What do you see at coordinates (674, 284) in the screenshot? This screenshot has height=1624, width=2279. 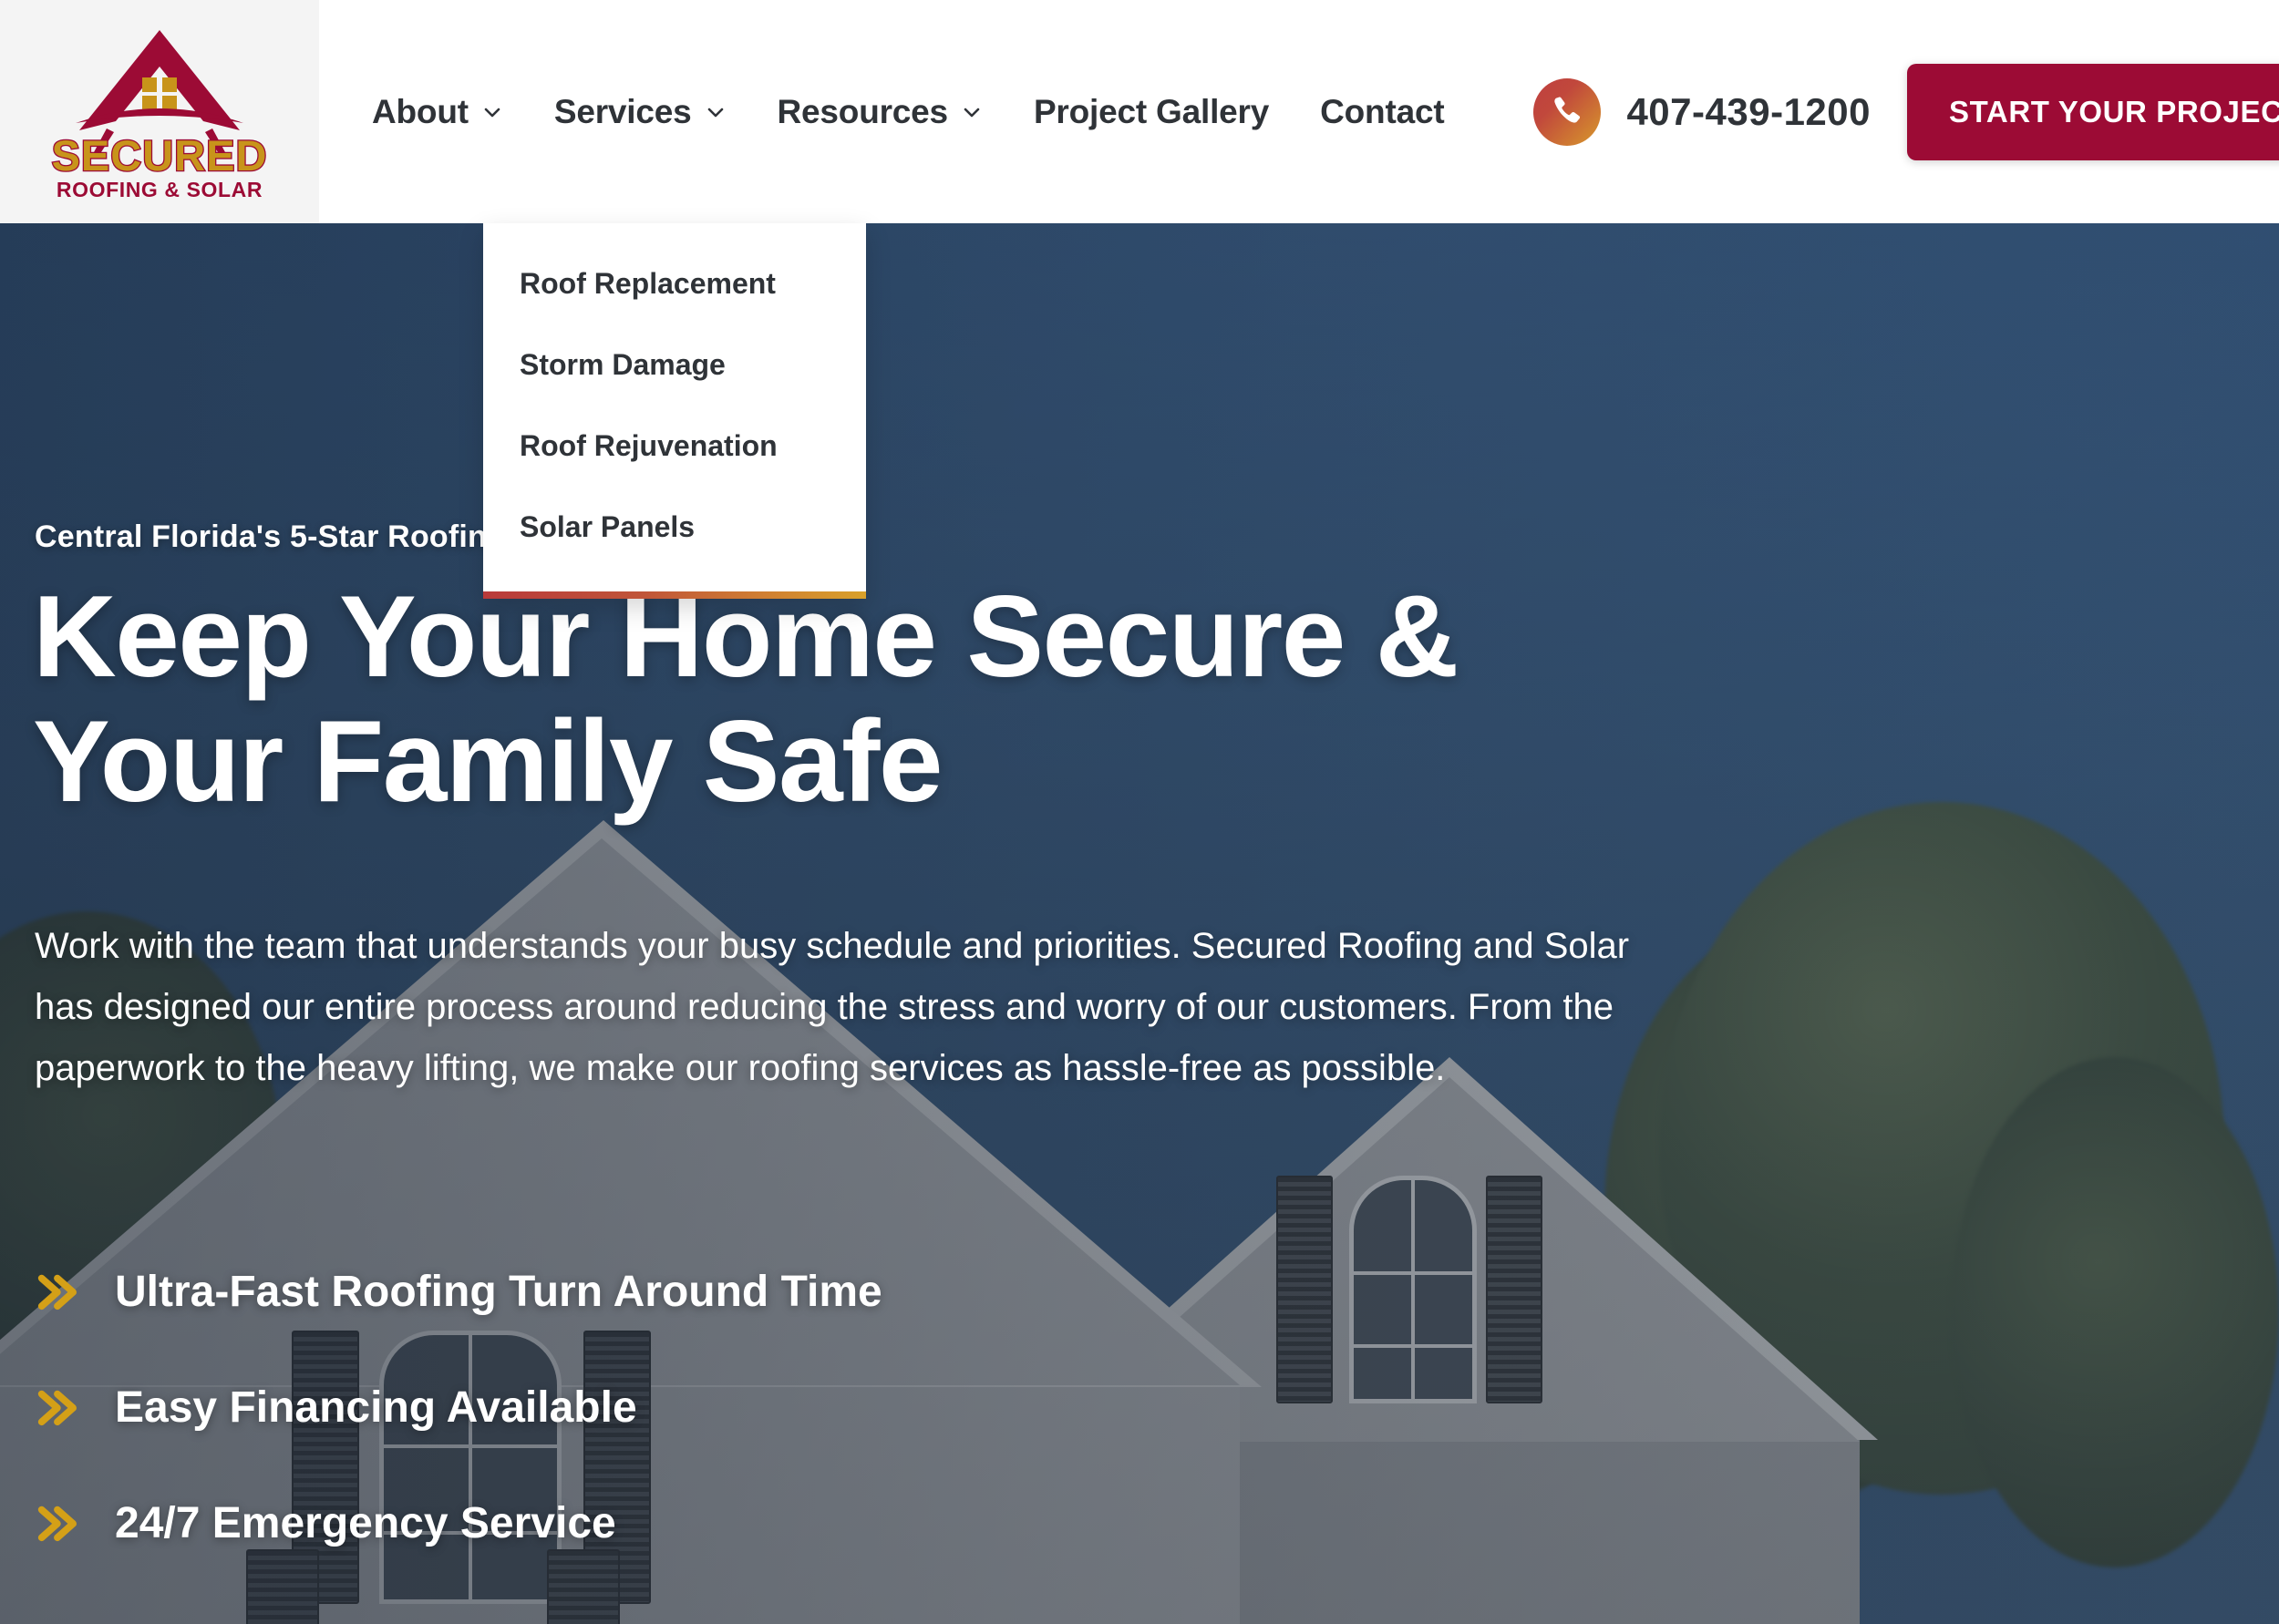 I see `dropdown-item-roof-replacement: Roof Replacement` at bounding box center [674, 284].